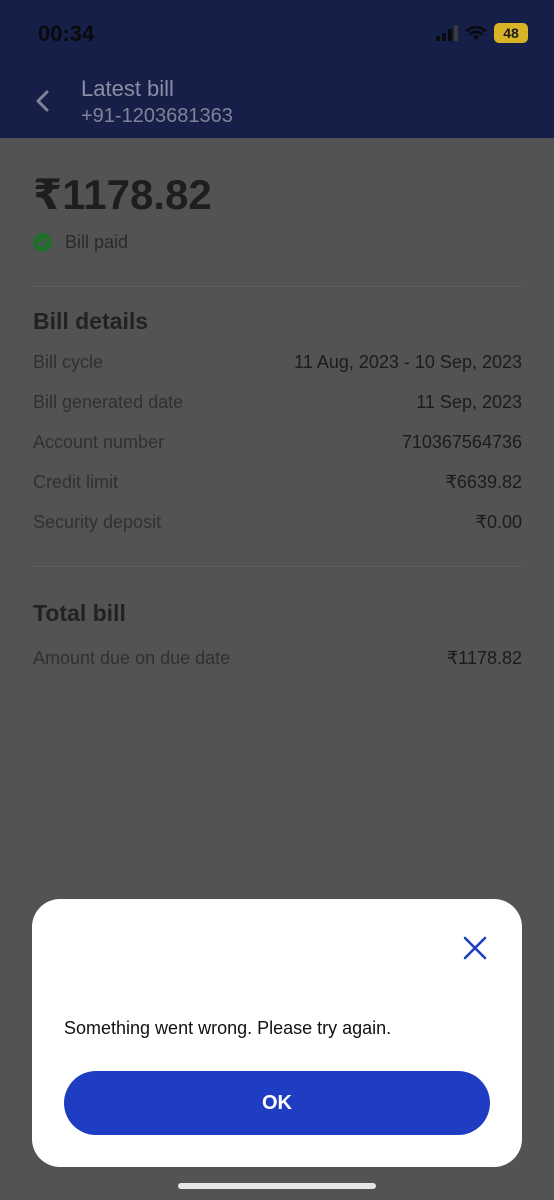 The image size is (554, 1200). What do you see at coordinates (127, 88) in the screenshot?
I see `page-title: Latest bill` at bounding box center [127, 88].